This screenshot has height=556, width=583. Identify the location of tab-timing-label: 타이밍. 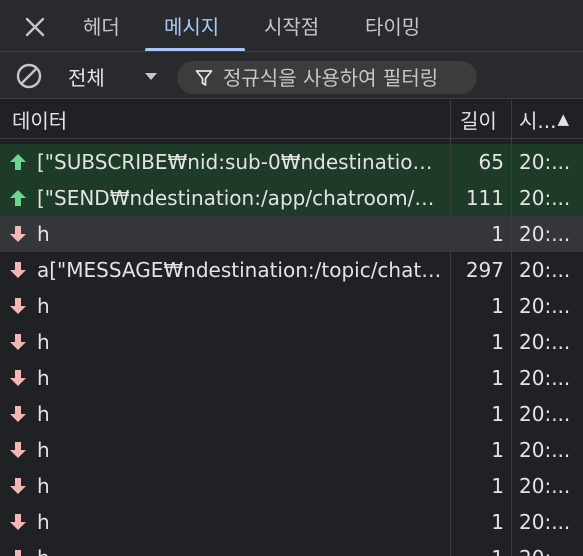
(393, 27).